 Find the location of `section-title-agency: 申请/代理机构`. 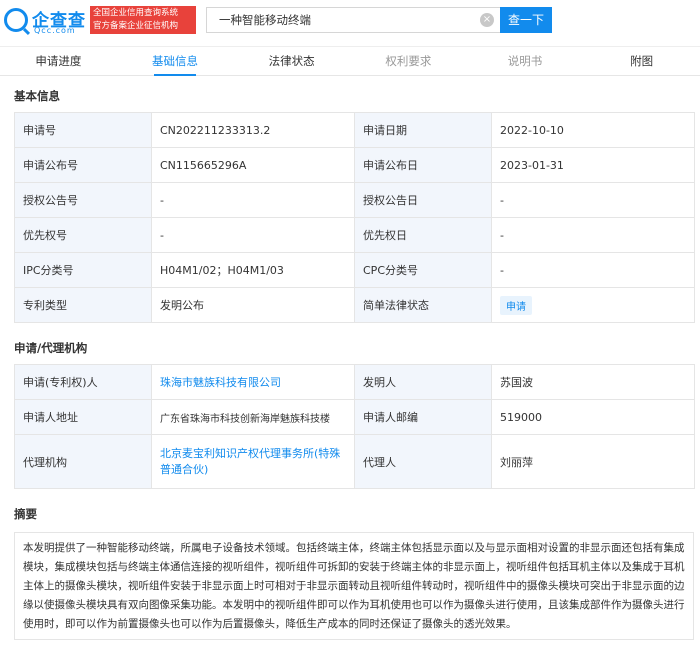

section-title-agency: 申请/代理机构 is located at coordinates (51, 348).